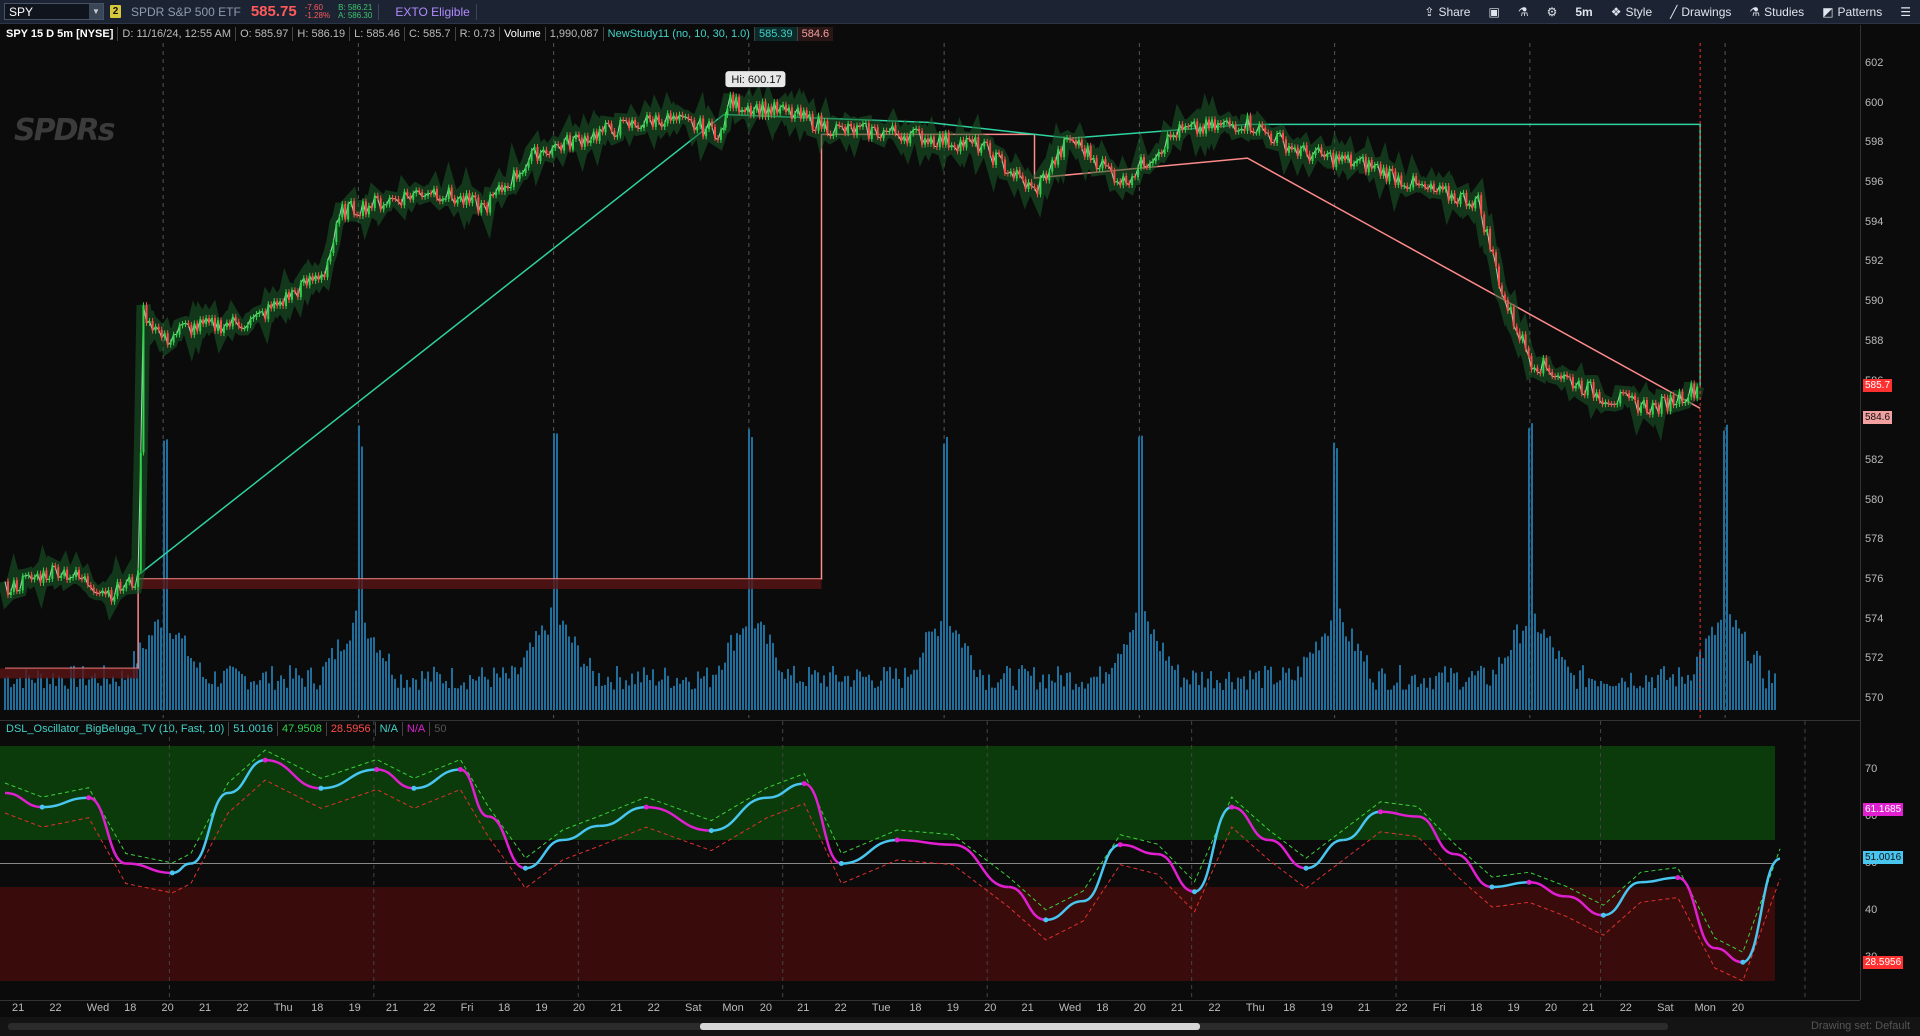 The width and height of the screenshot is (1920, 1036). What do you see at coordinates (1874, 181) in the screenshot?
I see `price-tick-label: 596` at bounding box center [1874, 181].